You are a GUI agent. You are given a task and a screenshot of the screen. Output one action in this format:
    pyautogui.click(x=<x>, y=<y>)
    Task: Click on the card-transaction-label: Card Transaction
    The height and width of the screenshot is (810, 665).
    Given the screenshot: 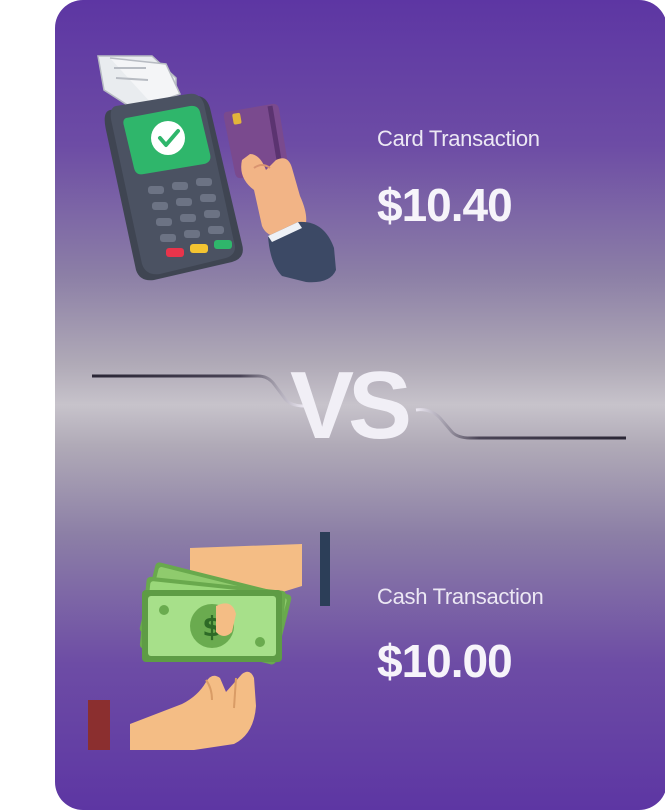 What is the action you would take?
    pyautogui.click(x=458, y=138)
    